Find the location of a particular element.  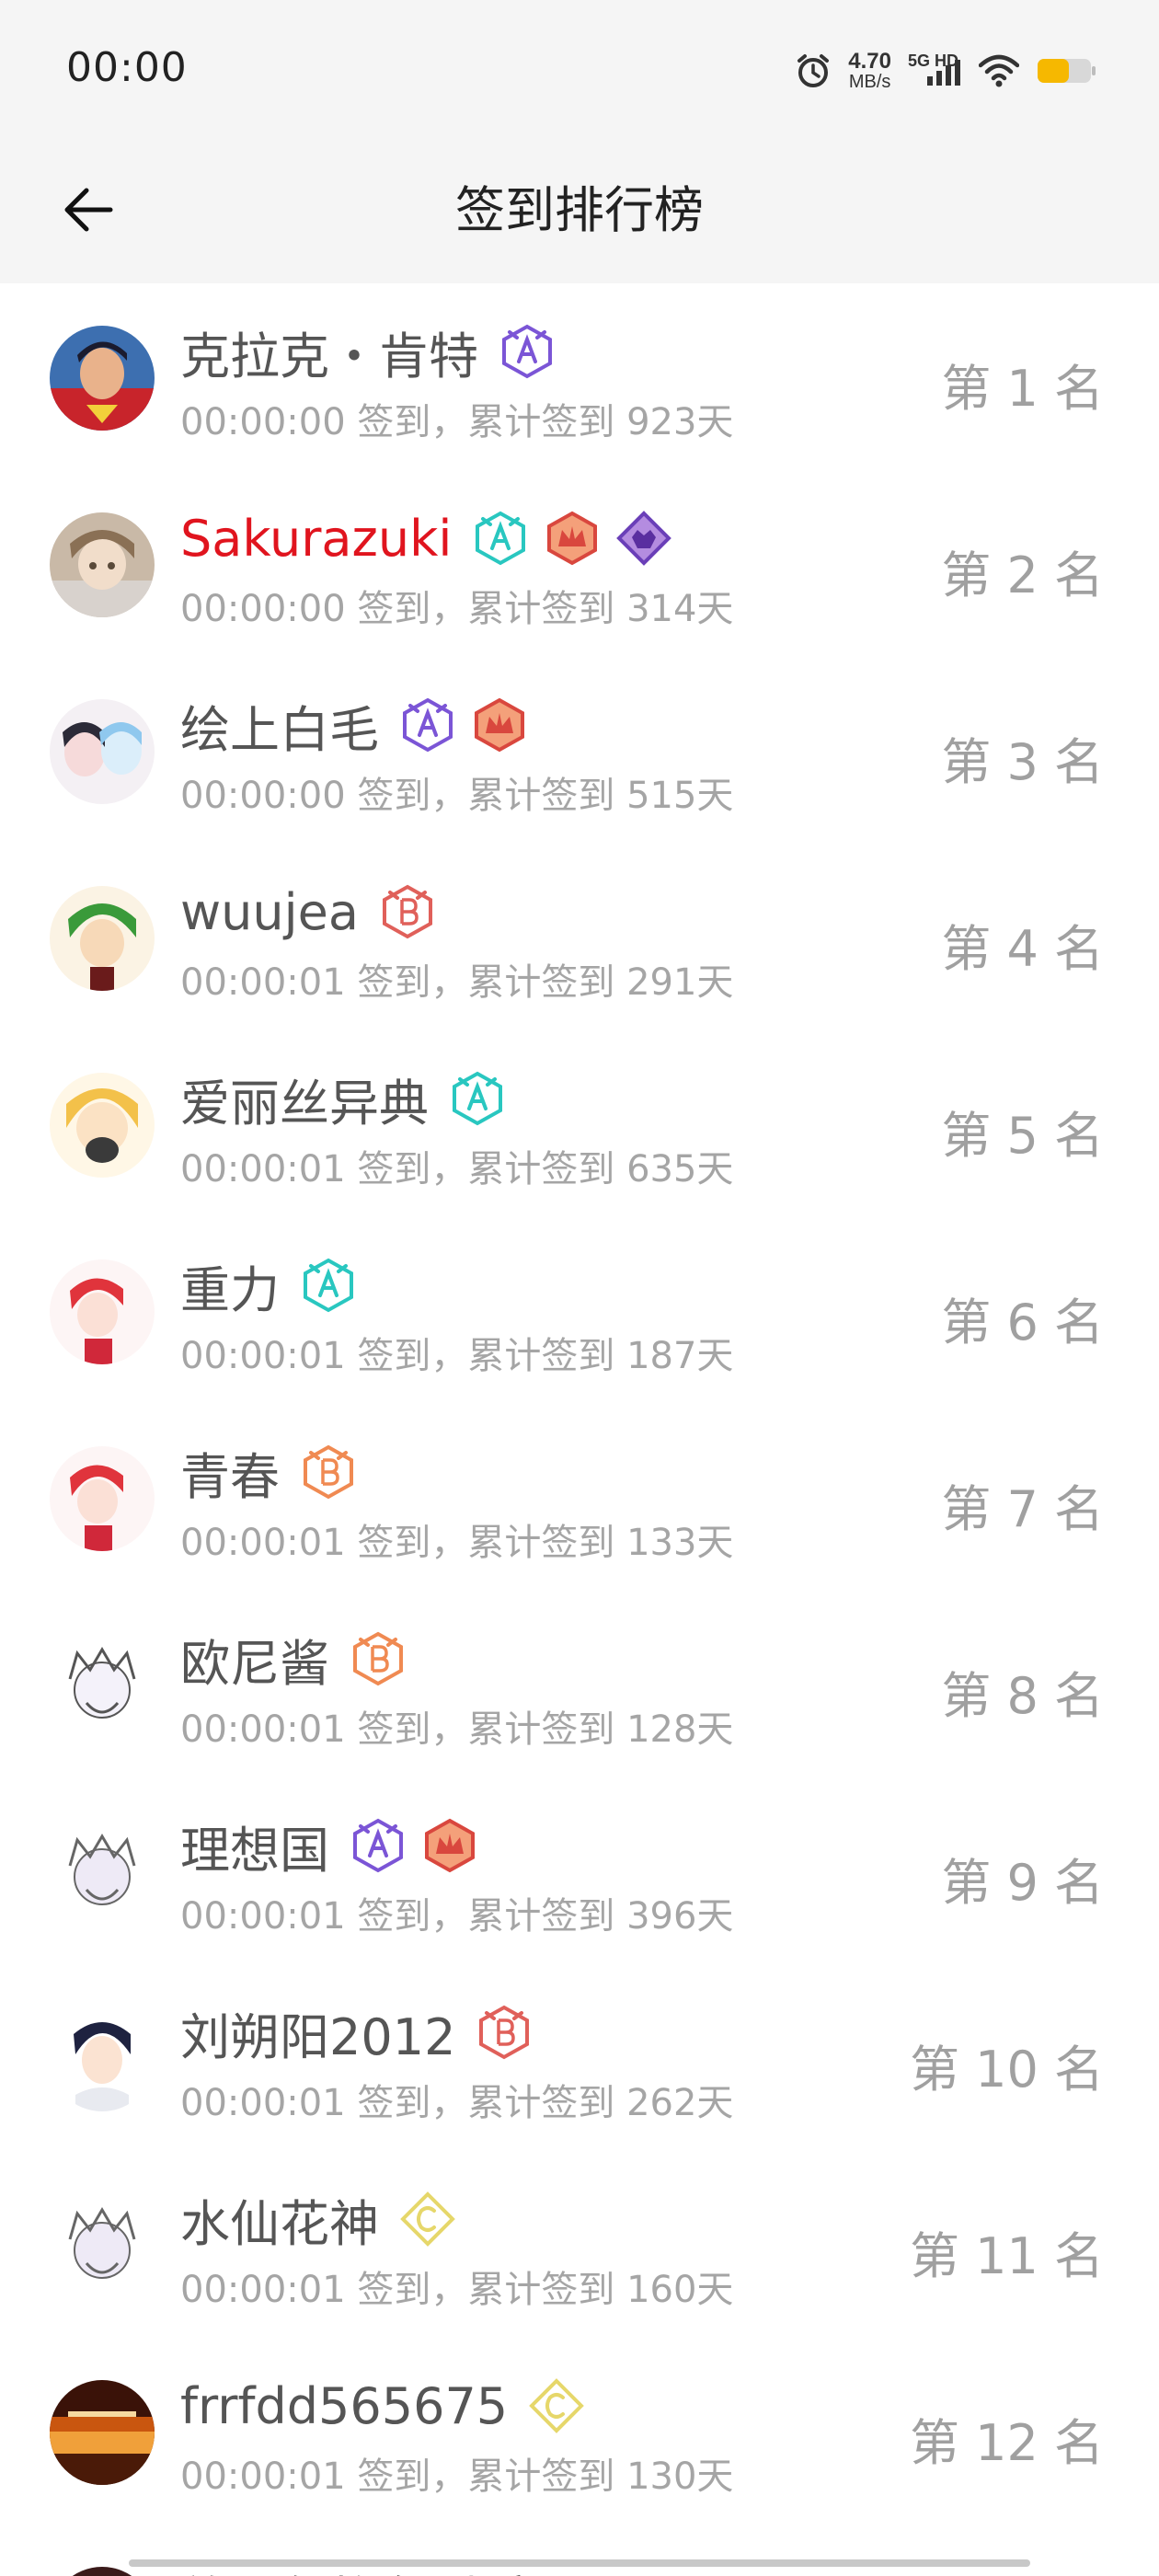

name-line: 重力 is located at coordinates (268, 1285).